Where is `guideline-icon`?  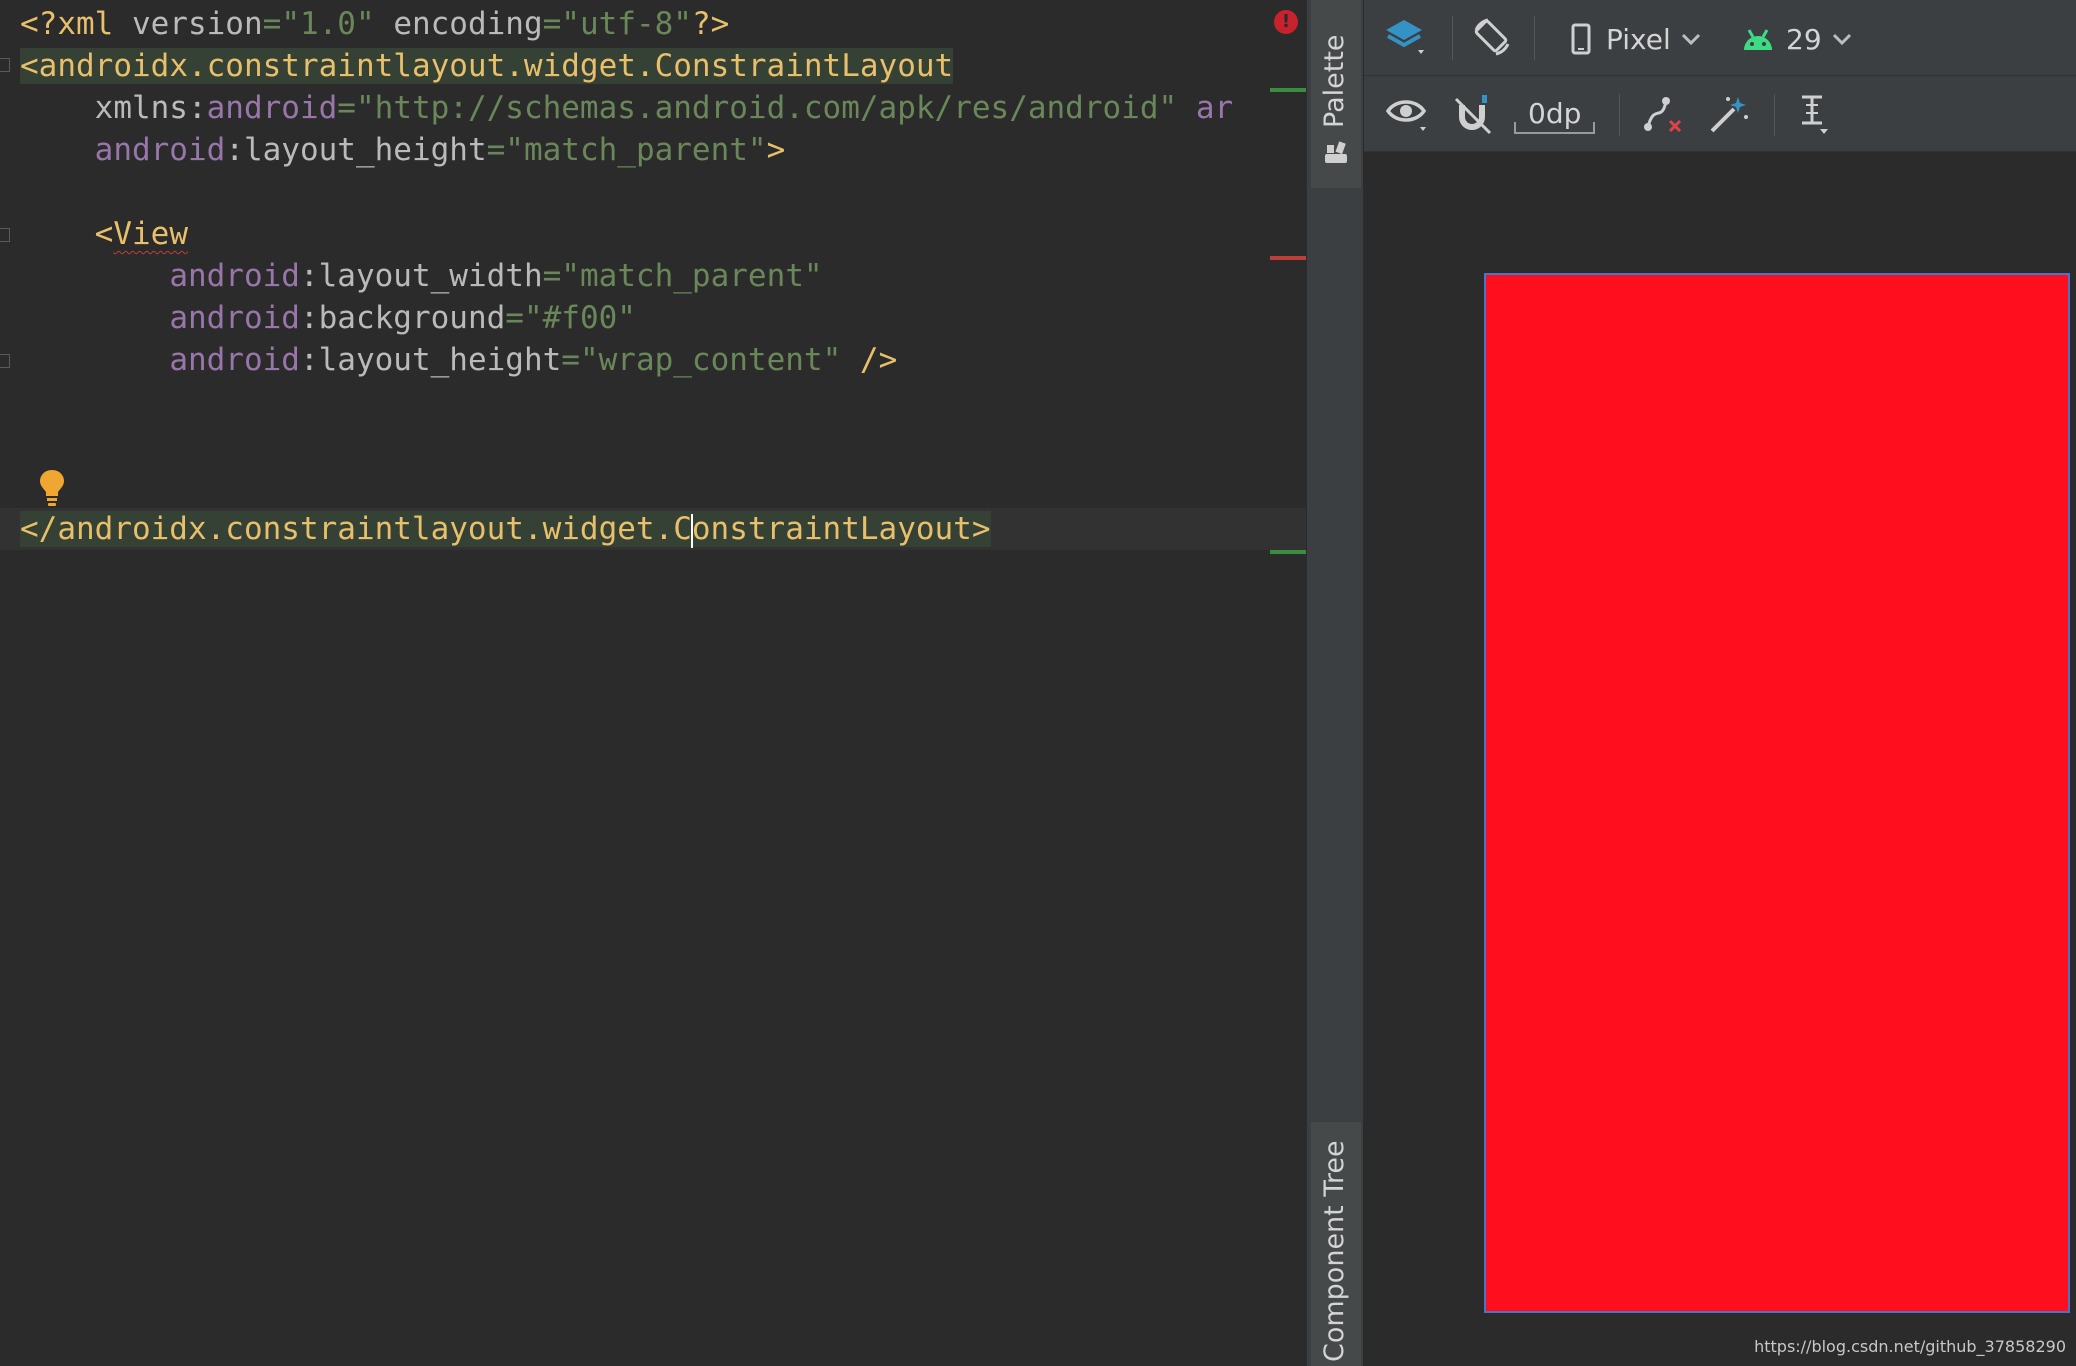
guideline-icon is located at coordinates (1814, 115).